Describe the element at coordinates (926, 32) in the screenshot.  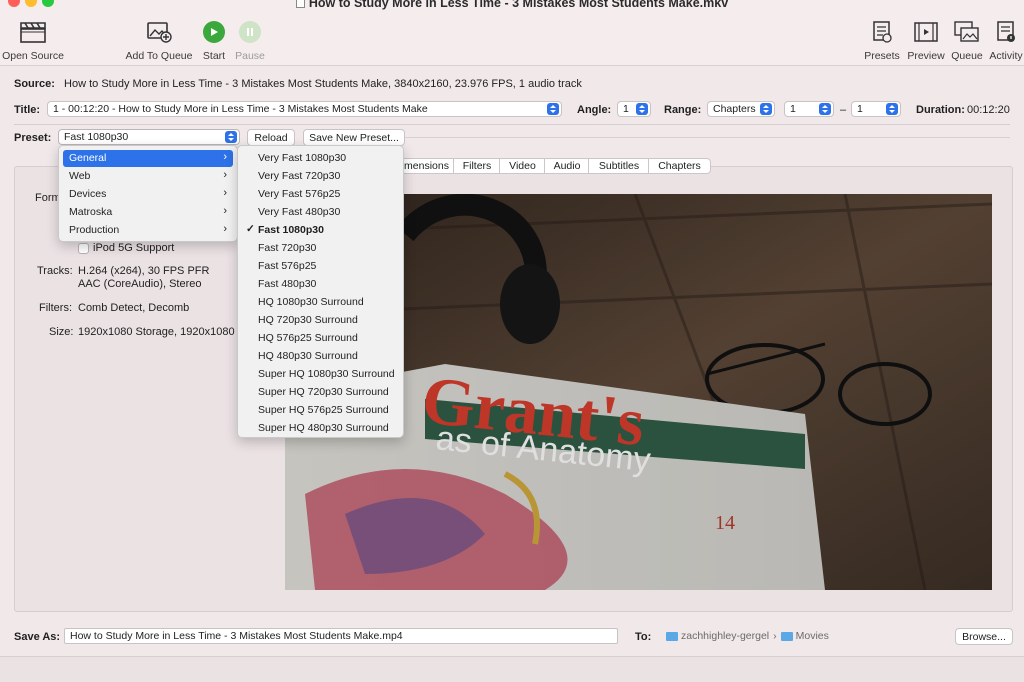
I see `film-icon` at that location.